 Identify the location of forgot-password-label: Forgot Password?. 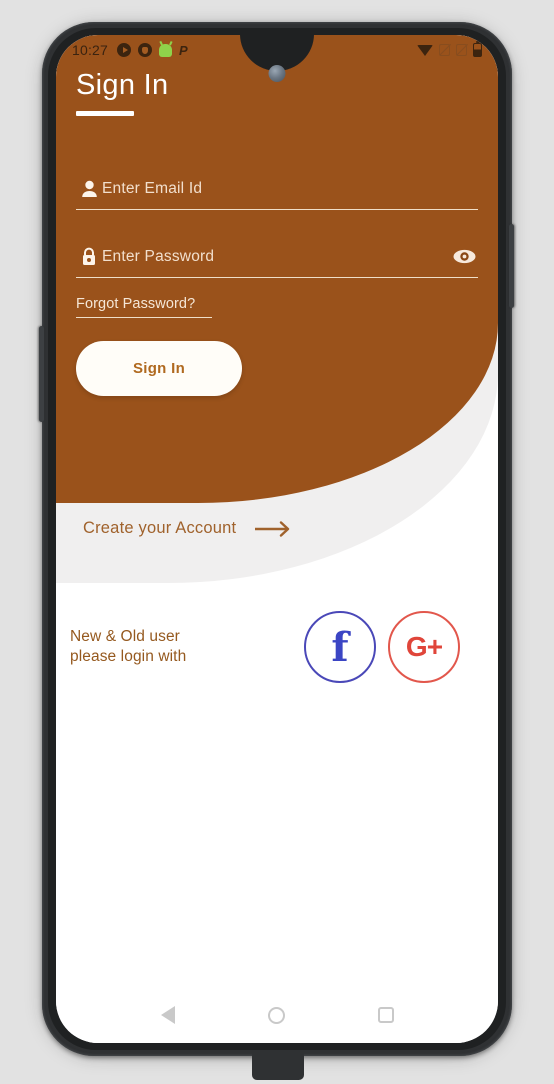
(136, 304).